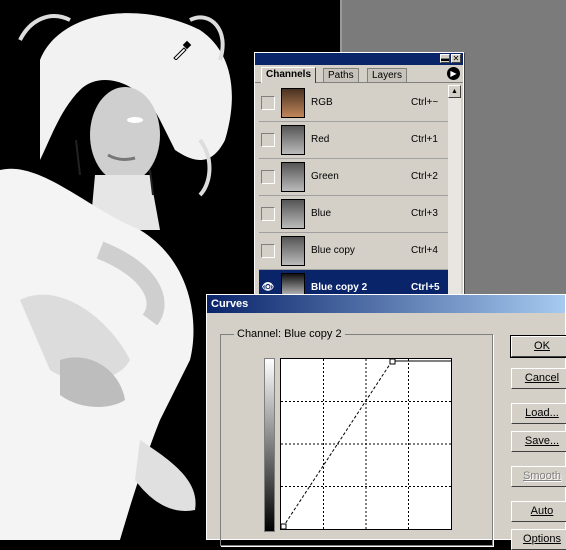  Describe the element at coordinates (542, 511) in the screenshot. I see `auto-label: Auto` at that location.